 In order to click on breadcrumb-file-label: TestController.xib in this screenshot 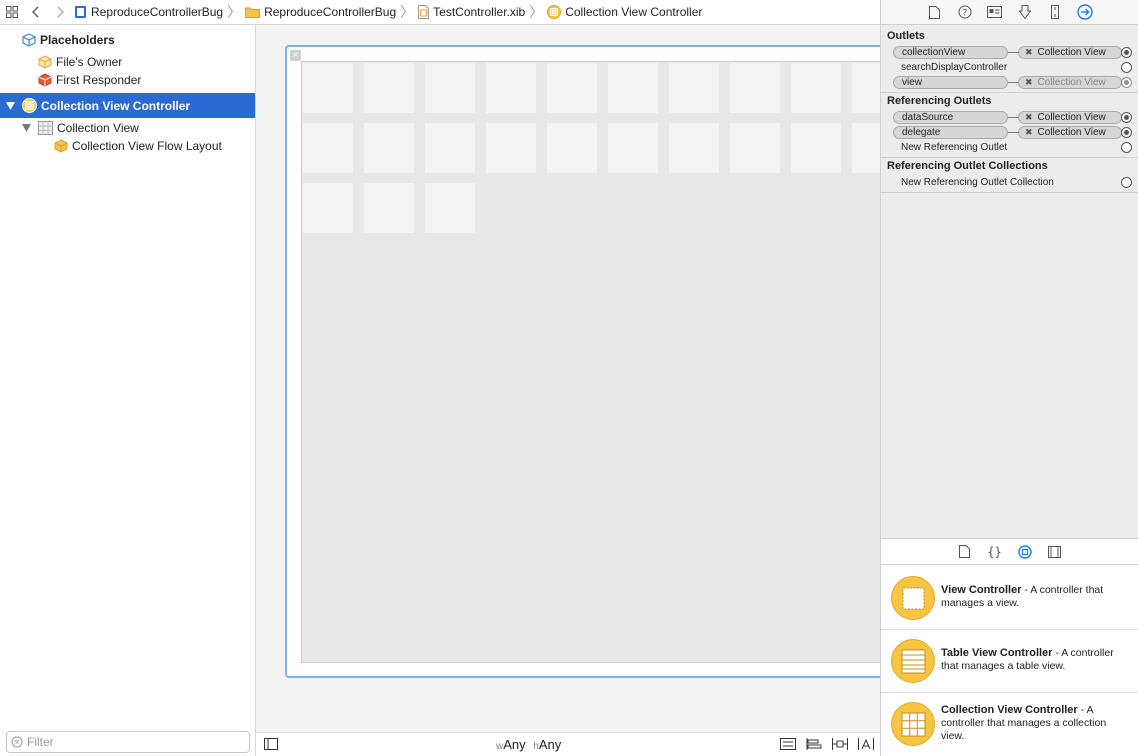, I will do `click(479, 12)`.